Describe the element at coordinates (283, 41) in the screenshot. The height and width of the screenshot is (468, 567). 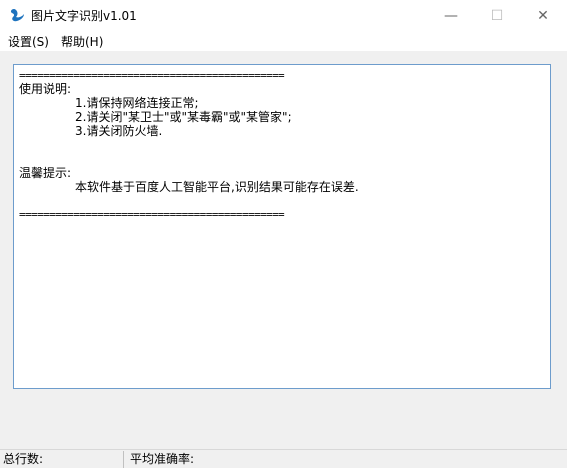
I see `menu-bar: 设置(S) 帮助(H)` at that location.